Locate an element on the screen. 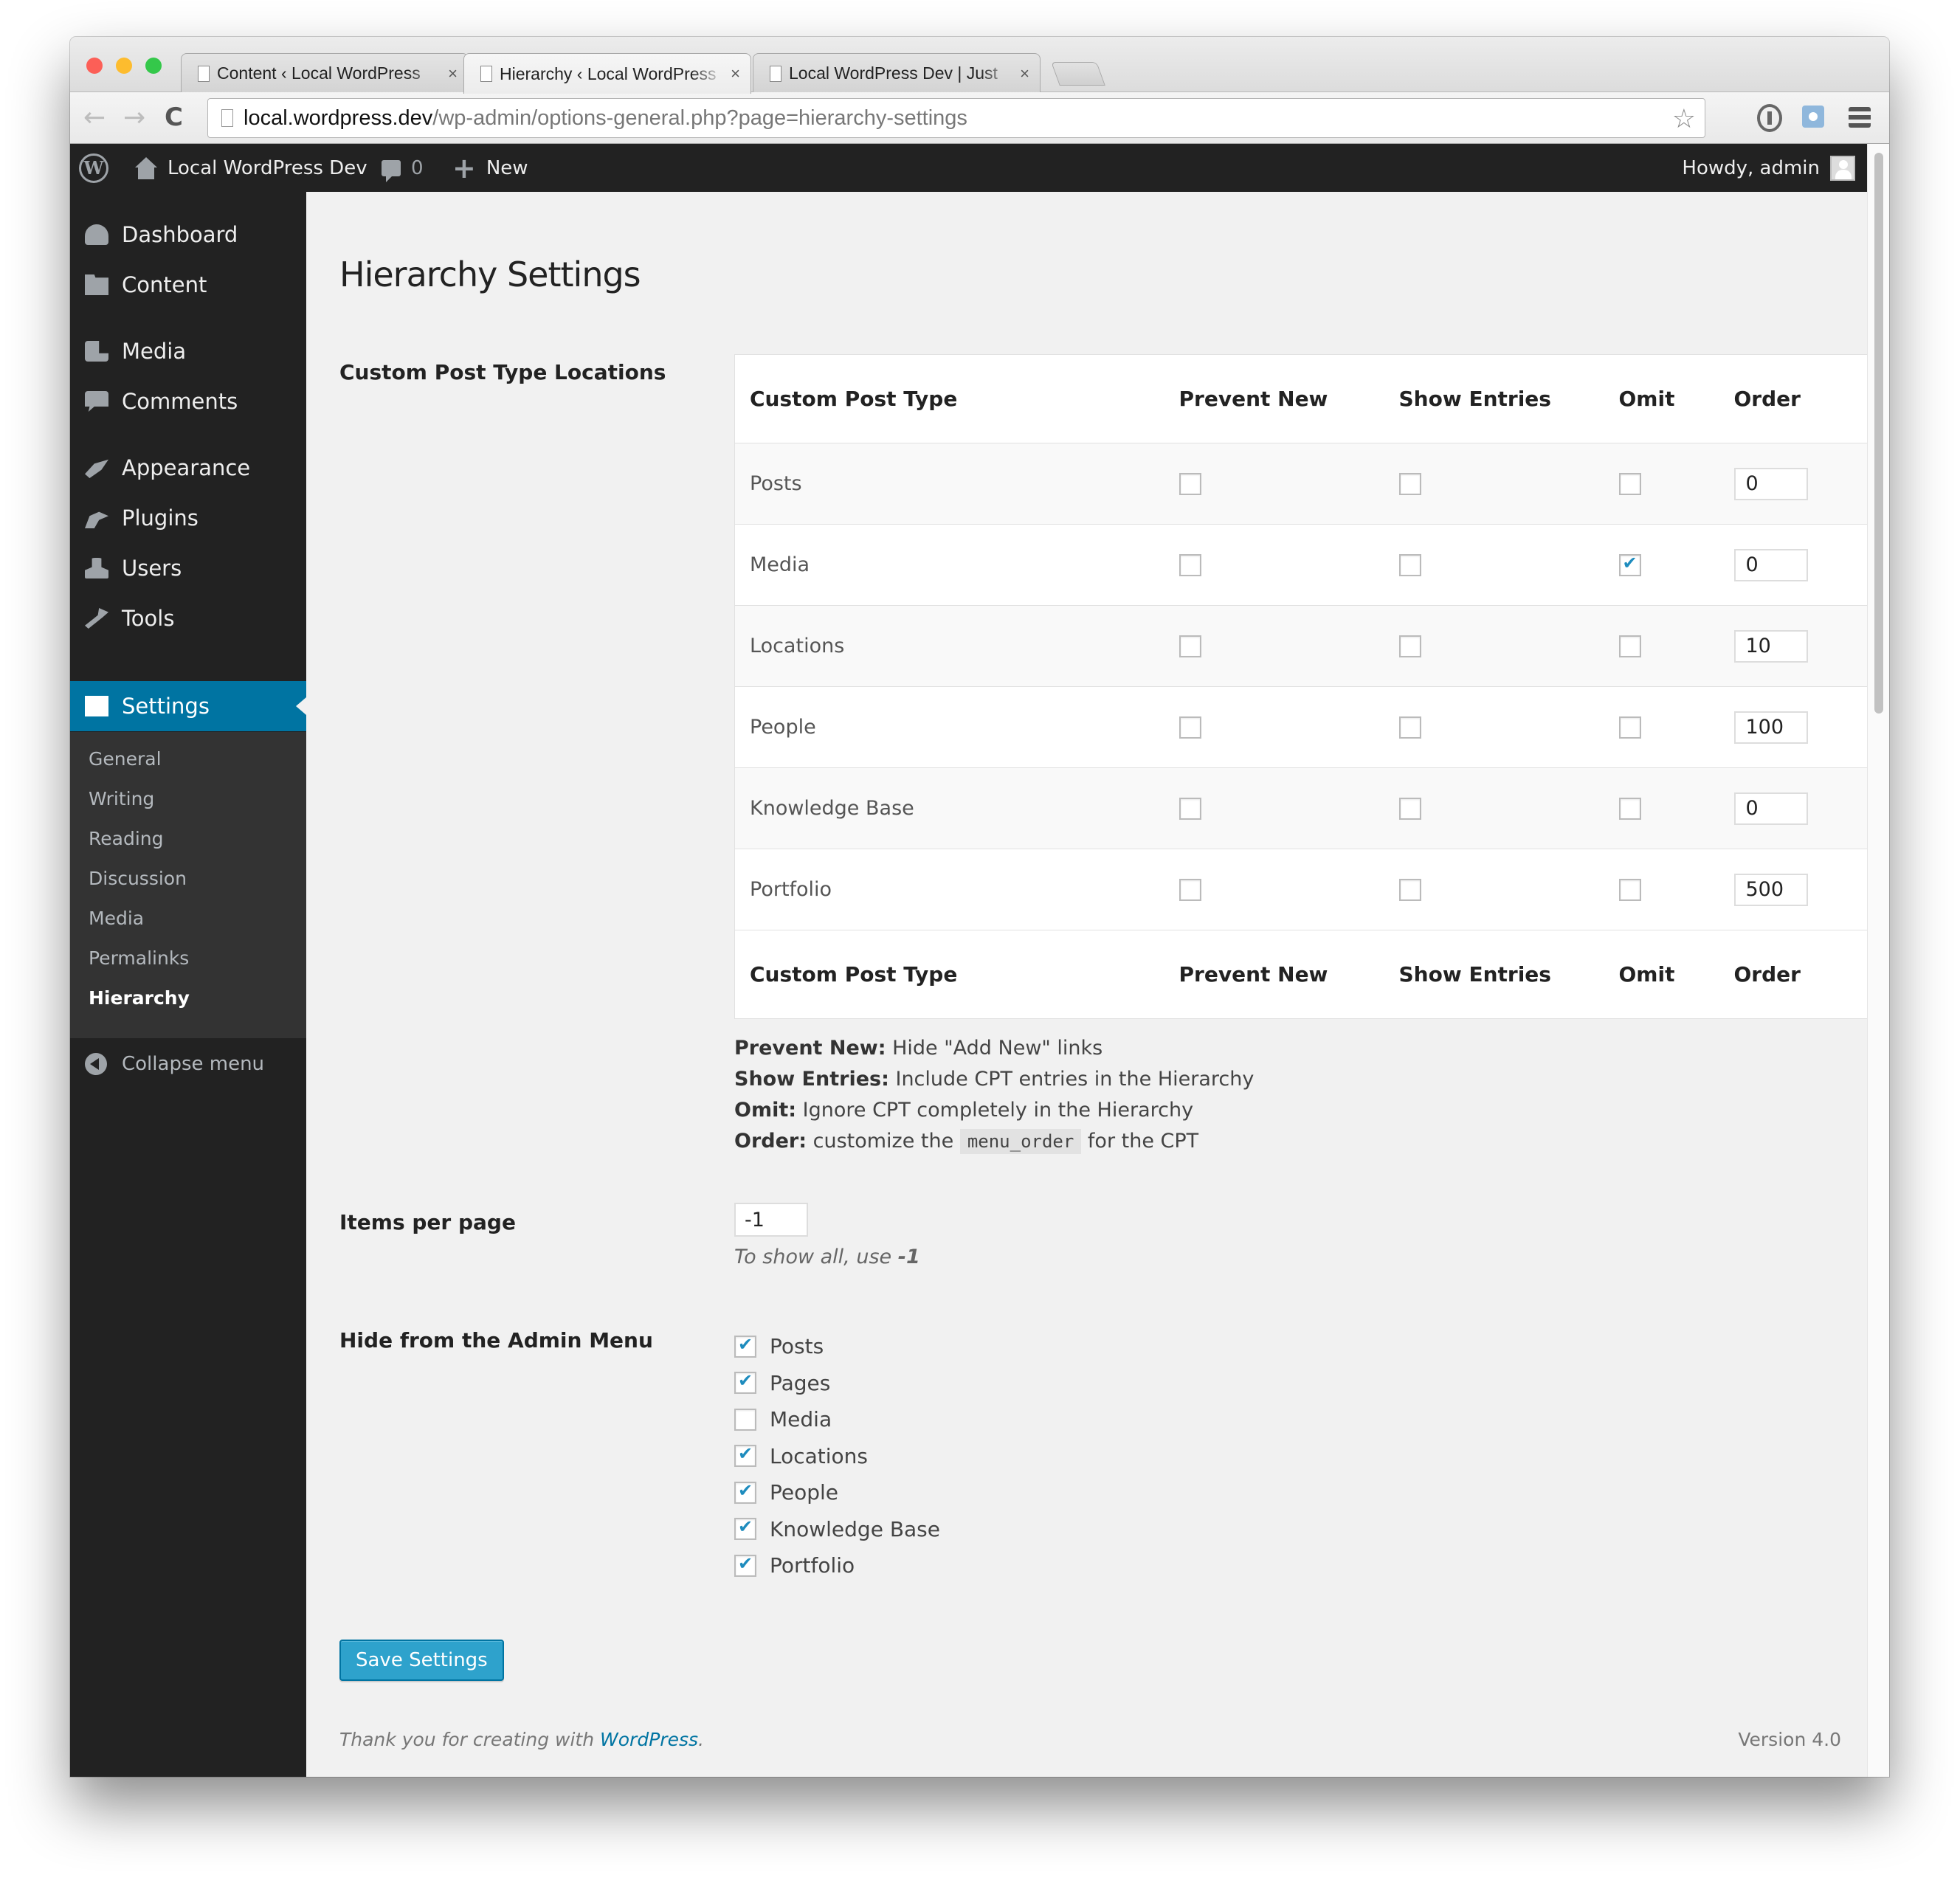  back-arrow-icon: ← is located at coordinates (94, 118).